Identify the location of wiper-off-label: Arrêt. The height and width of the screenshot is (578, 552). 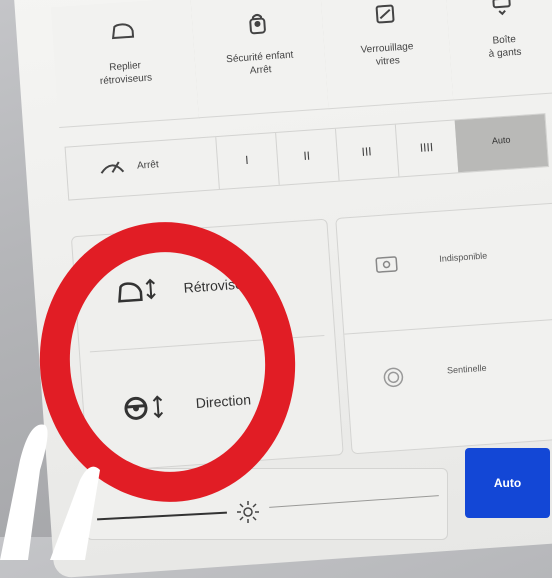
(148, 165).